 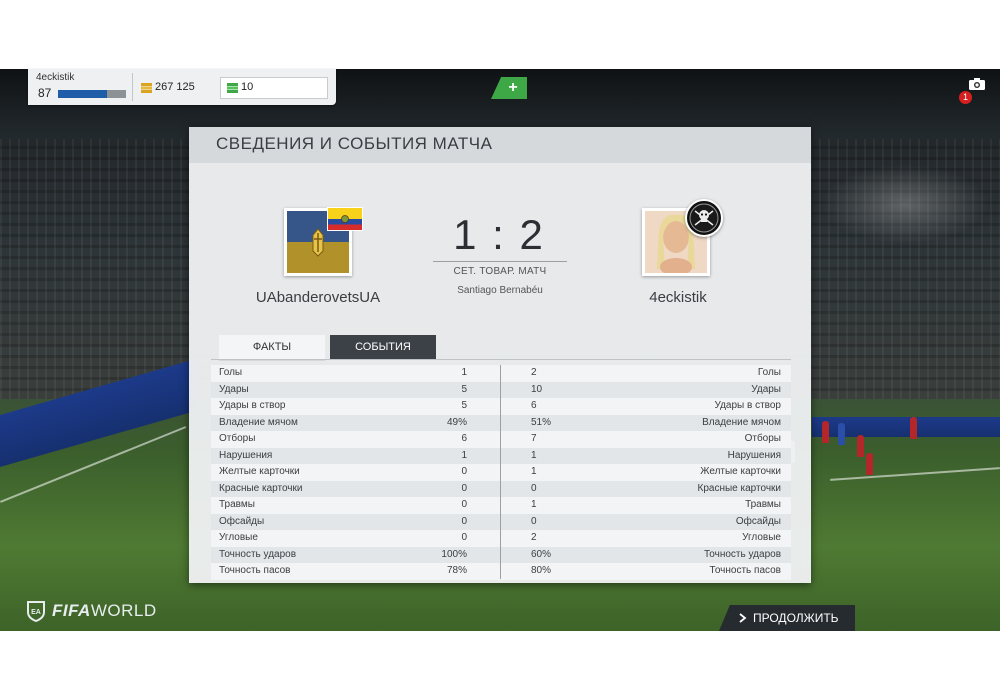 What do you see at coordinates (766, 389) in the screenshot?
I see `away-stat-label: Удары` at bounding box center [766, 389].